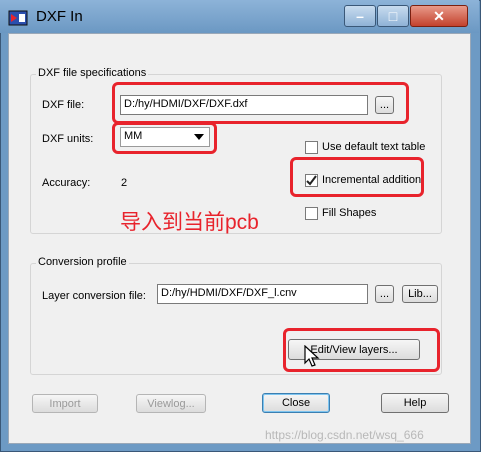 This screenshot has height=452, width=481. Describe the element at coordinates (124, 183) in the screenshot. I see `accuracy-value: 2` at that location.